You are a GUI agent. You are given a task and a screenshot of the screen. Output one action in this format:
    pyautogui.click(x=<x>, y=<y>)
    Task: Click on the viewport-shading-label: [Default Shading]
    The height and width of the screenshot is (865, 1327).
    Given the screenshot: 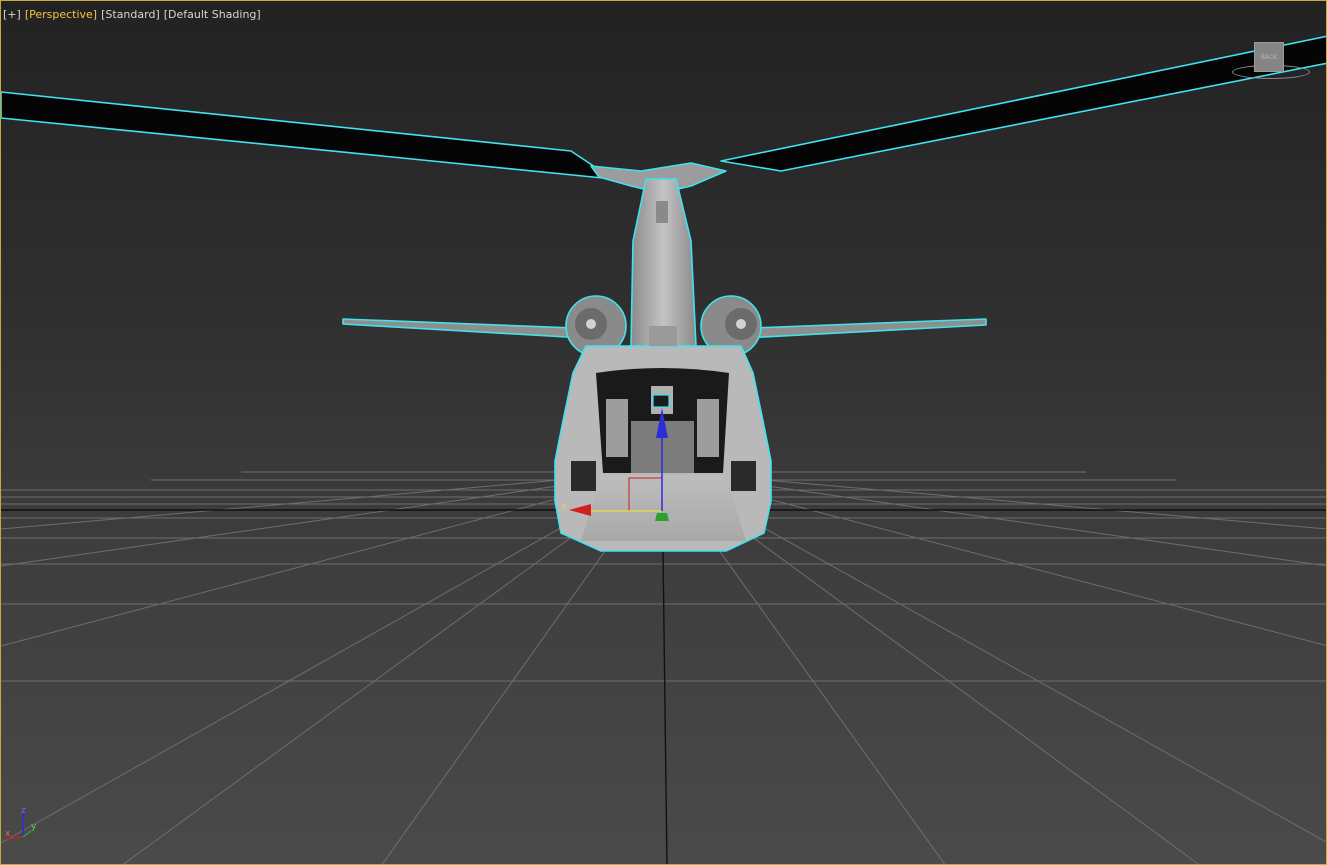 What is the action you would take?
    pyautogui.click(x=212, y=14)
    